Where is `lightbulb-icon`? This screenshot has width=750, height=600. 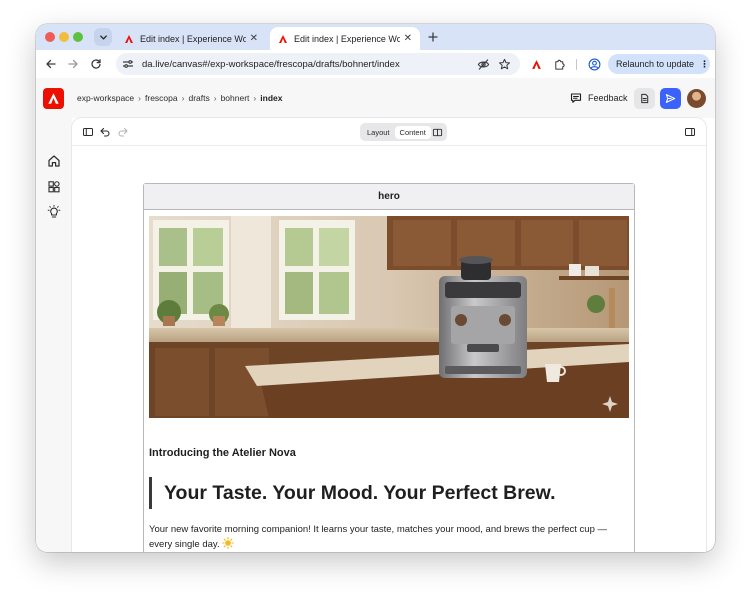
lightbulb-icon is located at coordinates (54, 211).